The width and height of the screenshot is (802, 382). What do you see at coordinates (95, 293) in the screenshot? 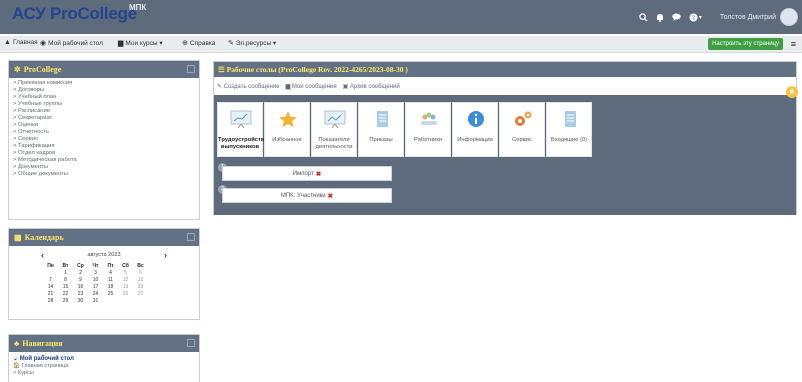
I see `calendar-day: 24` at bounding box center [95, 293].